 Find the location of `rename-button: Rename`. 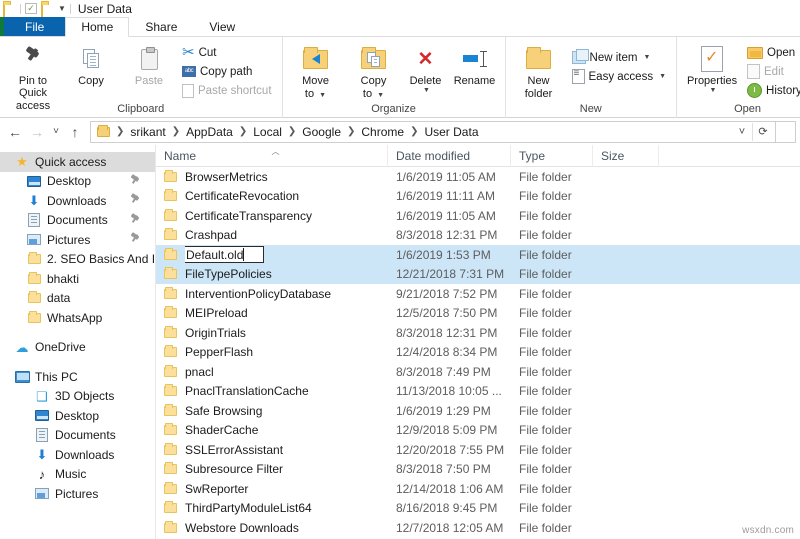

rename-button: Rename is located at coordinates (475, 63).